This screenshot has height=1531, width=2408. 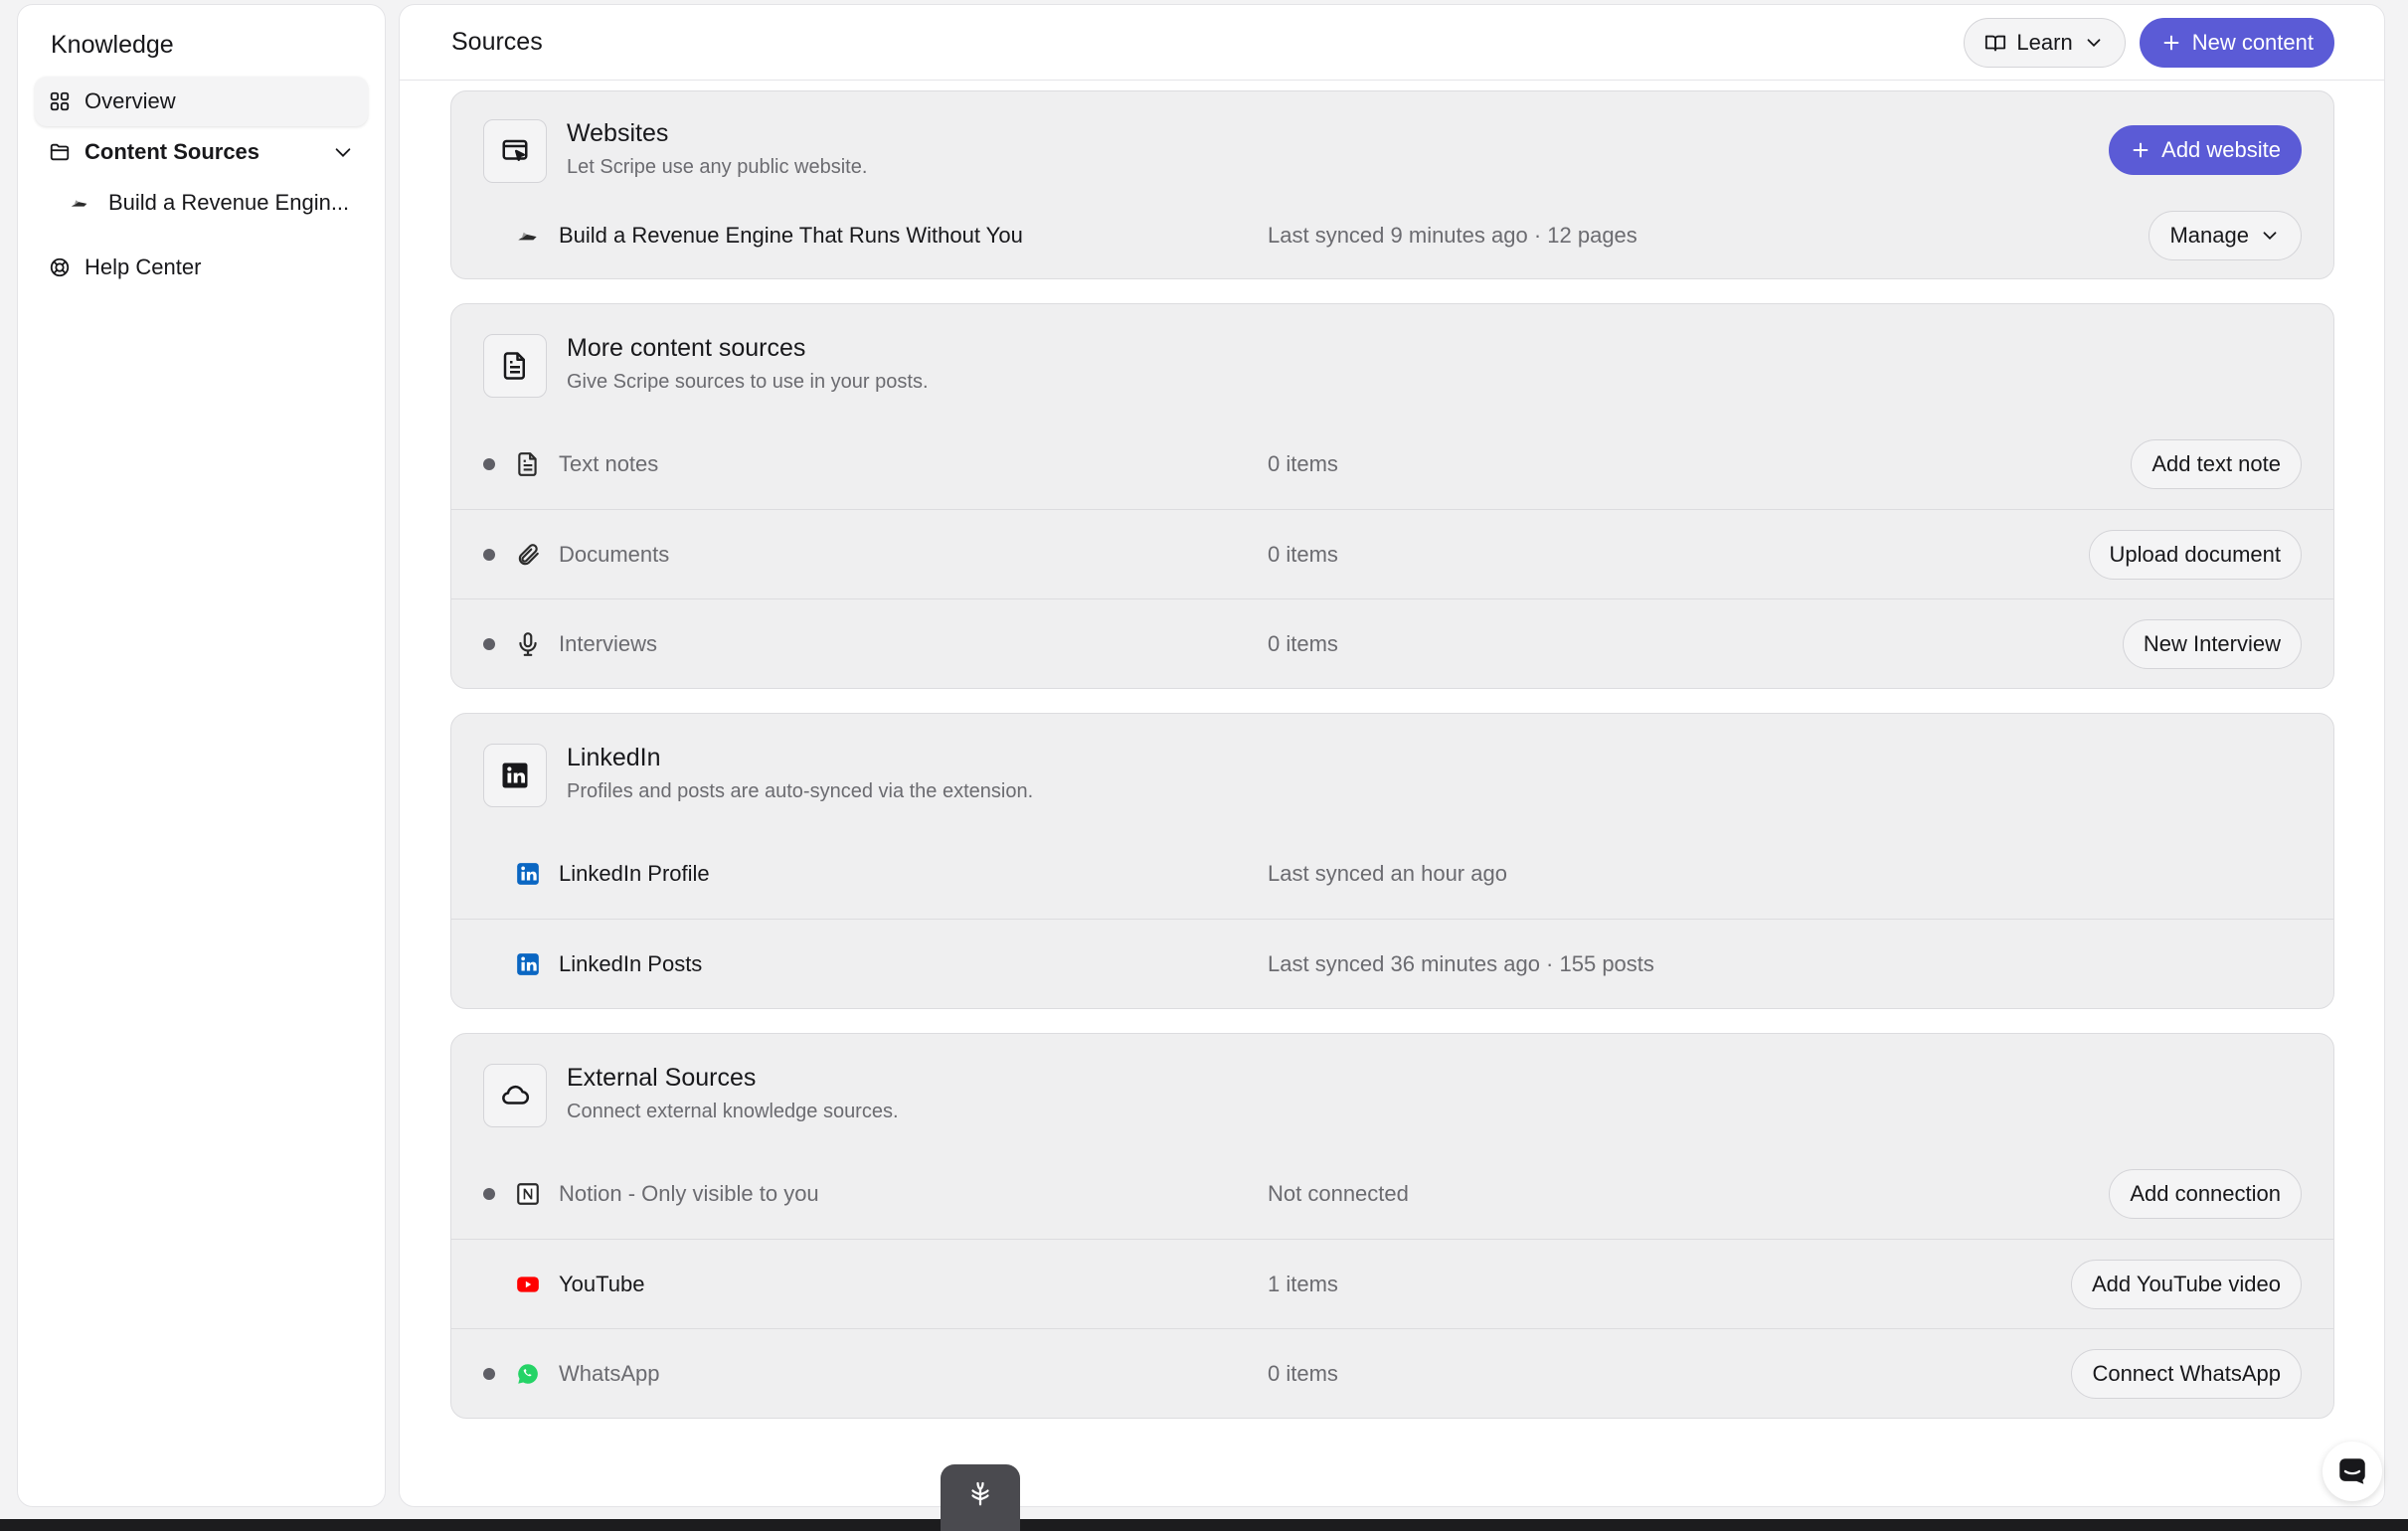 I want to click on new-content-label: New content, so click(x=2252, y=42).